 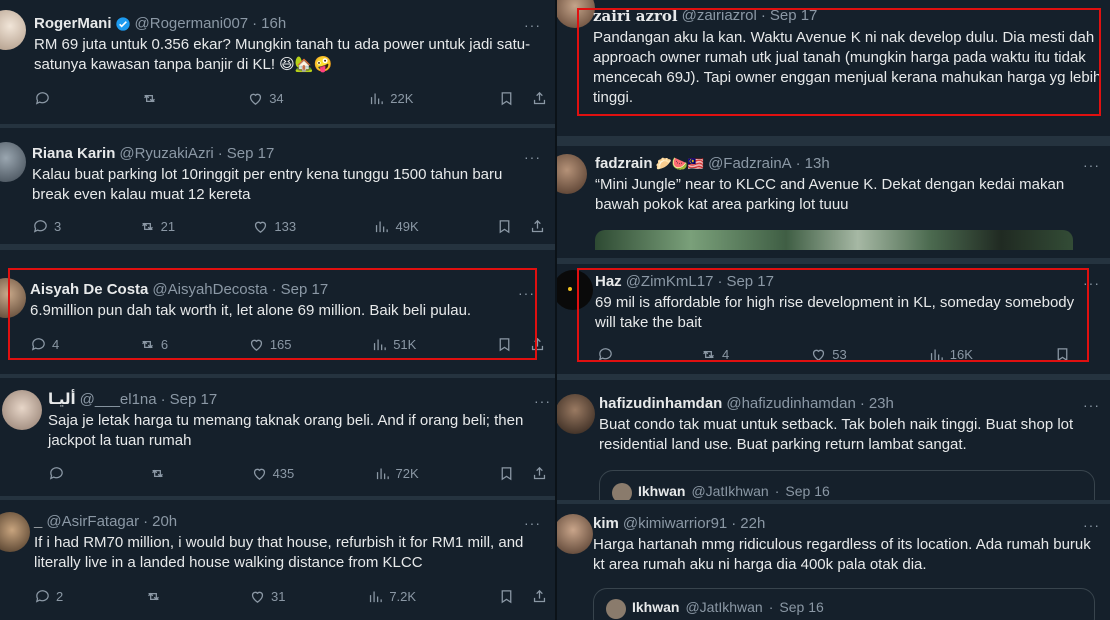 What do you see at coordinates (635, 16) in the screenshot?
I see `author-name: zairi azrol` at bounding box center [635, 16].